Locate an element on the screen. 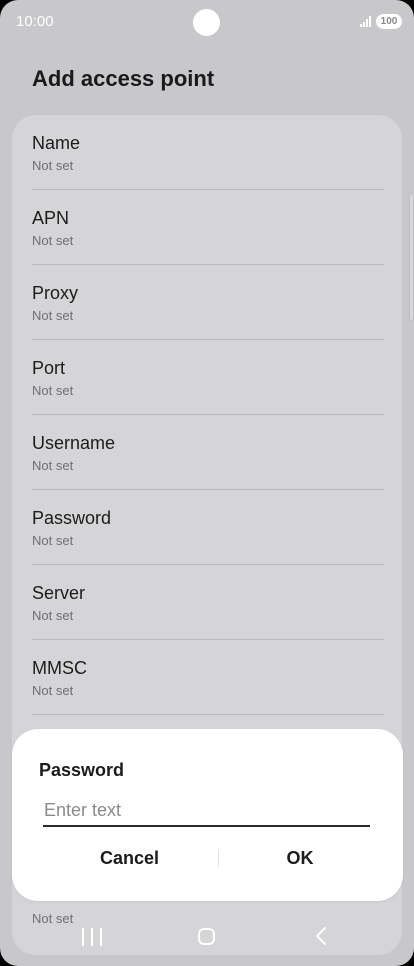  setting-apn: APN Not set is located at coordinates (207, 227).